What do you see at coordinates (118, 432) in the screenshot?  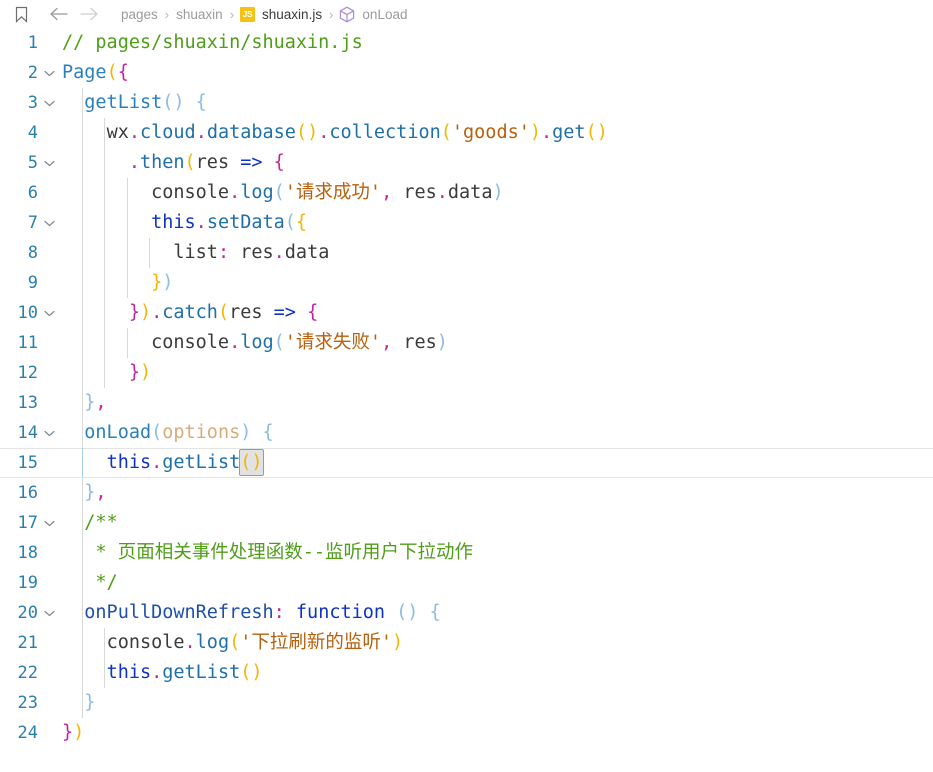 I see `token-function: onLoad` at bounding box center [118, 432].